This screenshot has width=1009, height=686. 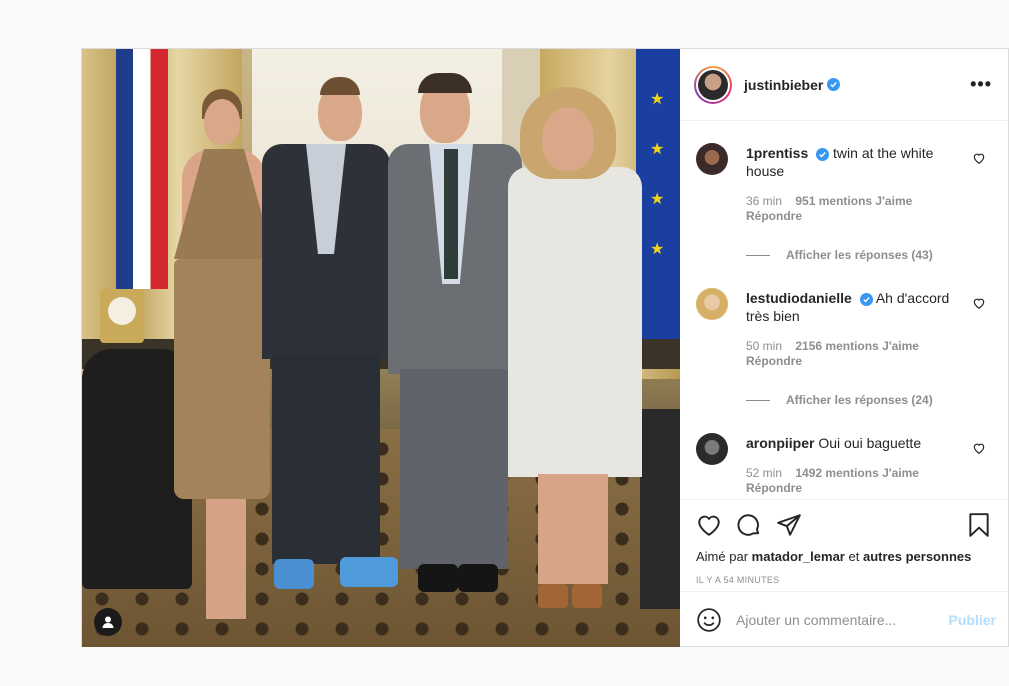 I want to click on comment-username: aronpiiper, so click(x=780, y=443).